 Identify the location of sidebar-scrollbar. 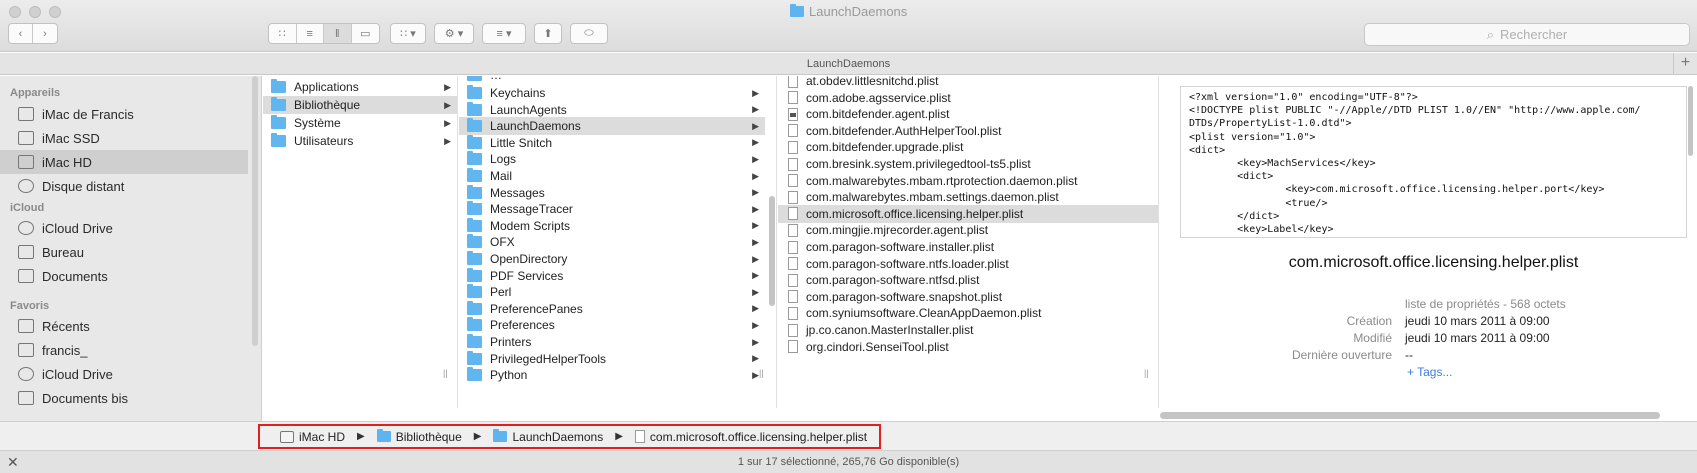
(255, 211).